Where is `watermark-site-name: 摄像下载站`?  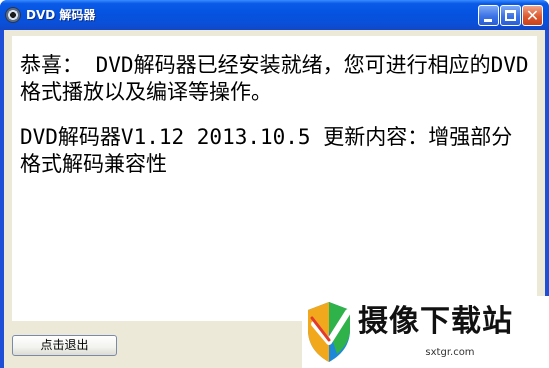 watermark-site-name: 摄像下载站 is located at coordinates (435, 321).